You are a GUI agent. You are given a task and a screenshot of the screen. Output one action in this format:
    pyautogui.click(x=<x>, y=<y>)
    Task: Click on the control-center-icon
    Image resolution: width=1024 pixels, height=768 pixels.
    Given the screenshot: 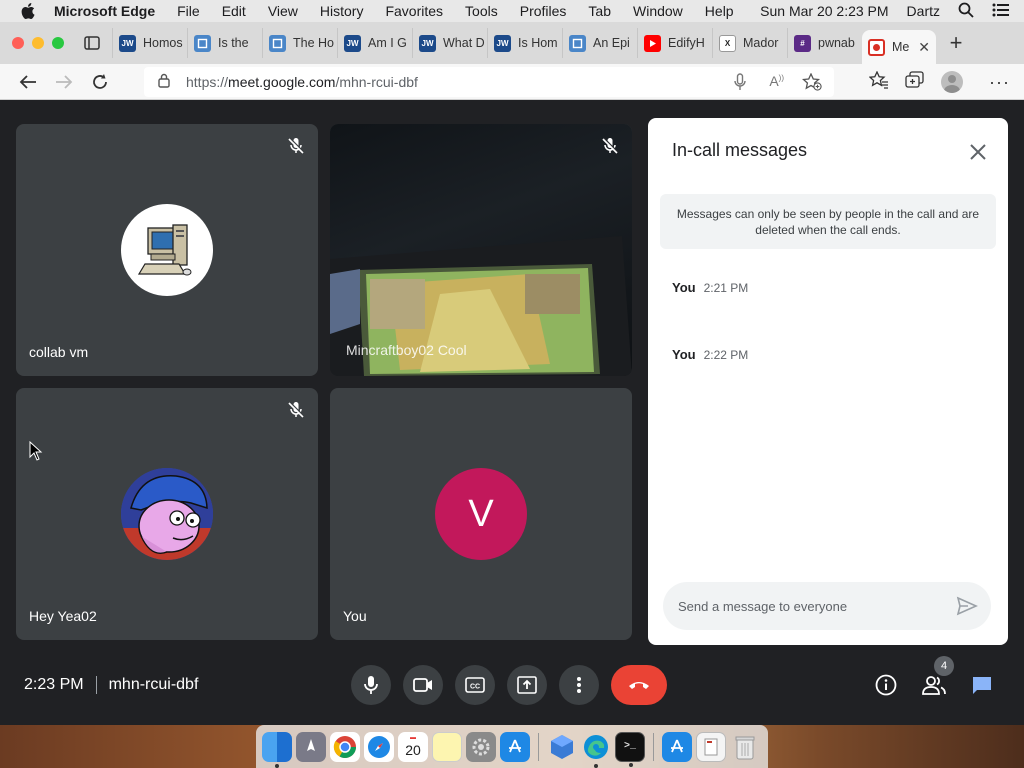 What is the action you would take?
    pyautogui.click(x=1001, y=11)
    